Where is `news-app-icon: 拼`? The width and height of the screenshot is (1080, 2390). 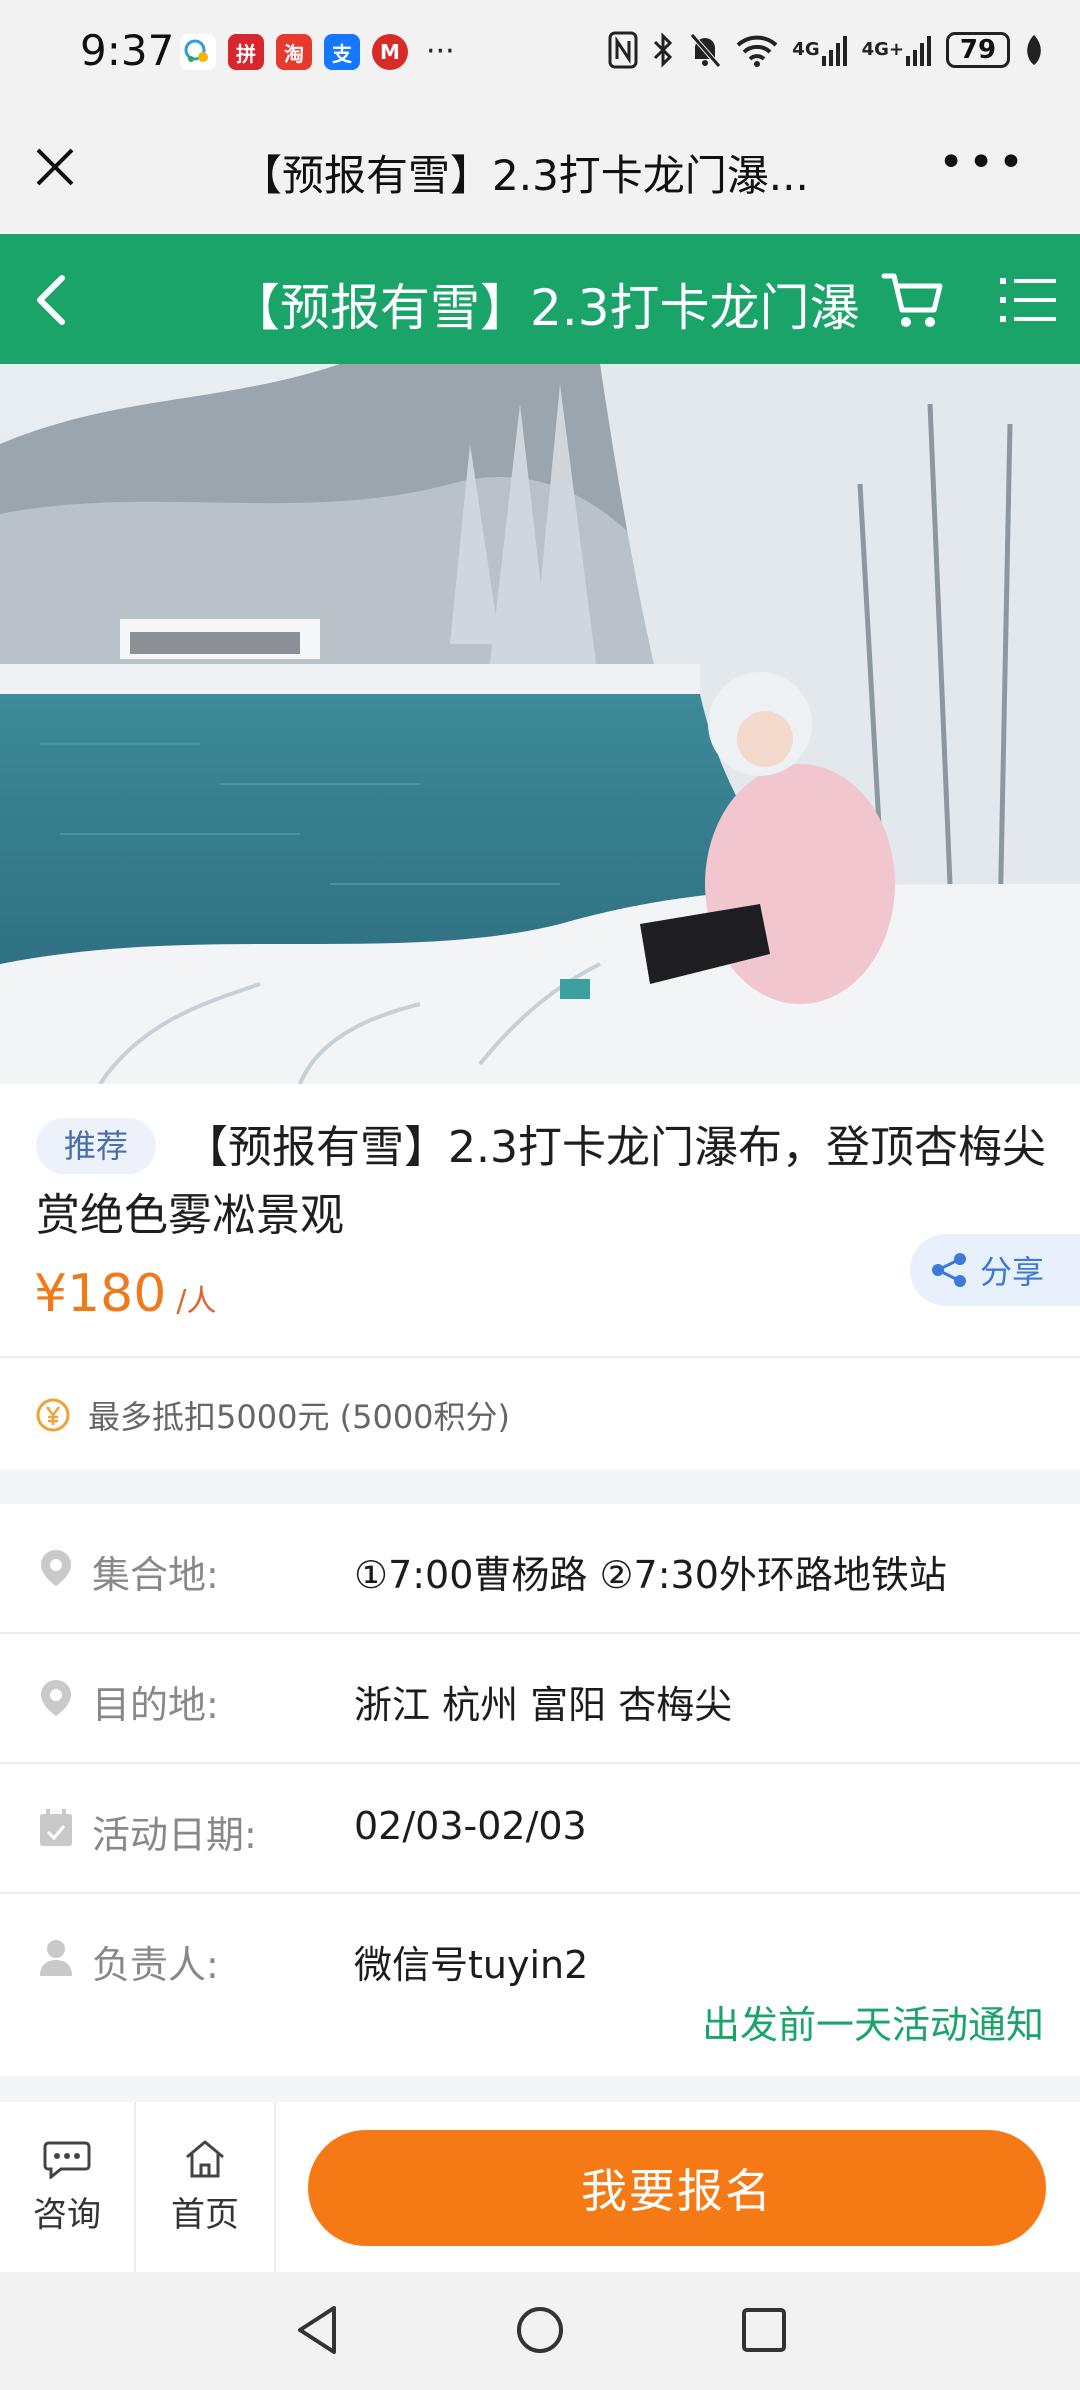 news-app-icon: 拼 is located at coordinates (246, 52).